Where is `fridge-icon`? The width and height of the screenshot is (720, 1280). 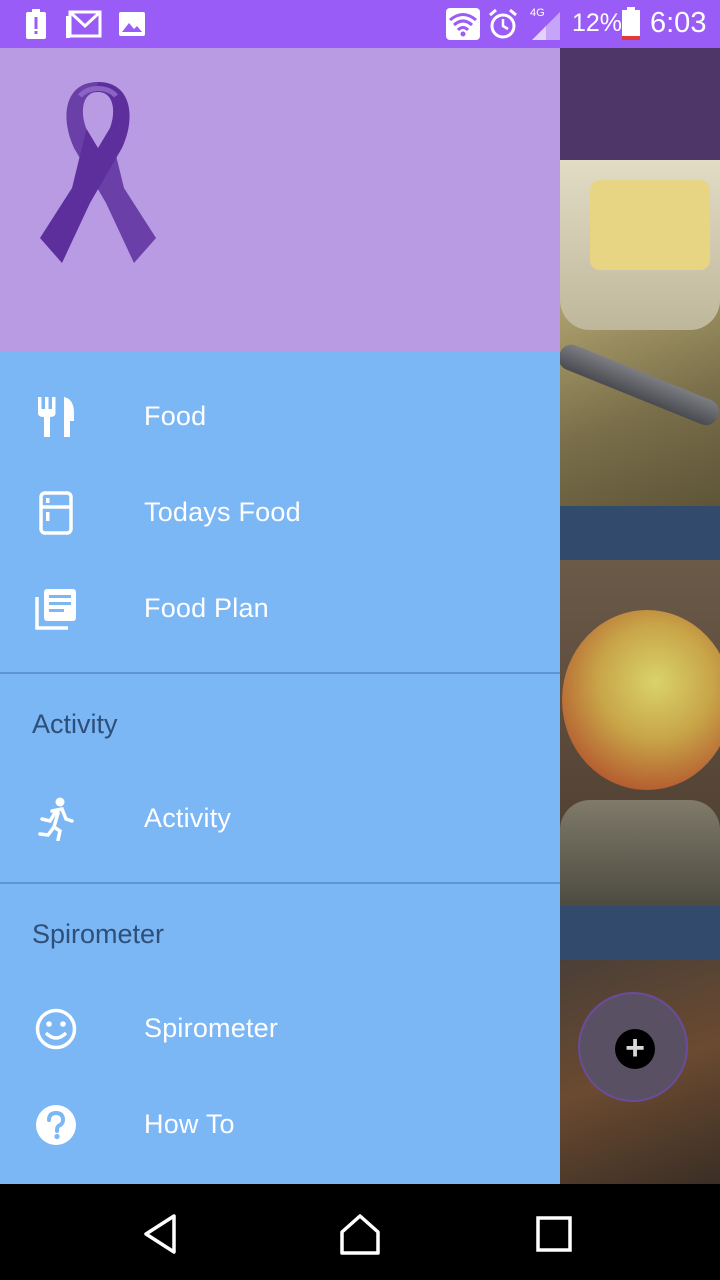 fridge-icon is located at coordinates (56, 513).